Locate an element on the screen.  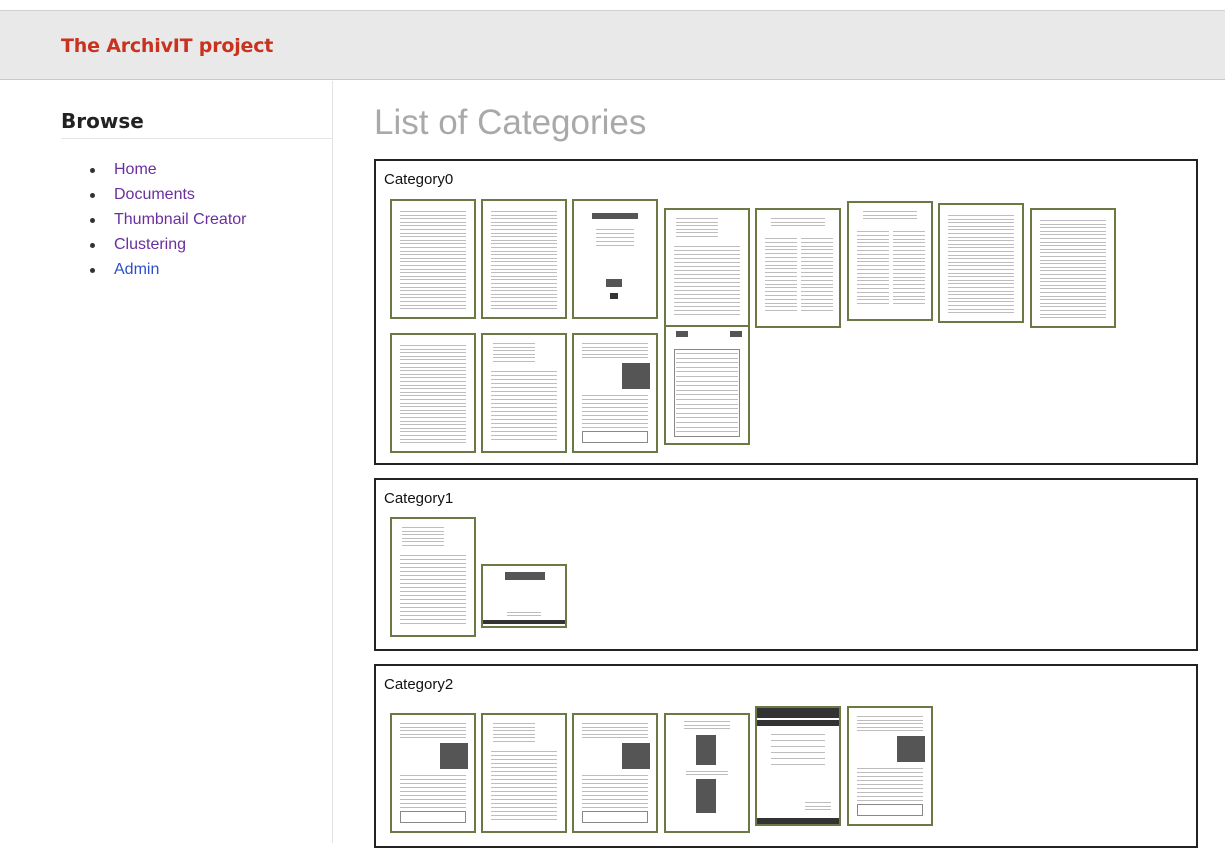
sidebar-link-documents: Documents is located at coordinates (154, 195).